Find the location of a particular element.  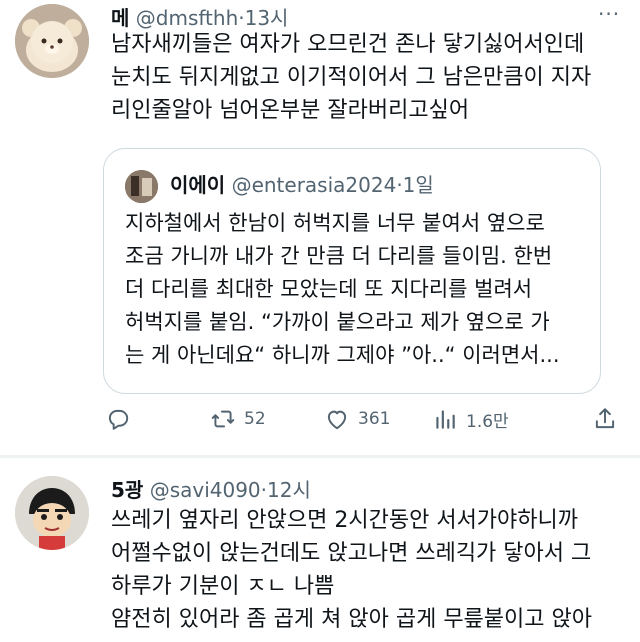

quote-text-line: 허벅지를 붙임. “가까이 붙으라고 제가 옆으로 가 is located at coordinates (337, 322).